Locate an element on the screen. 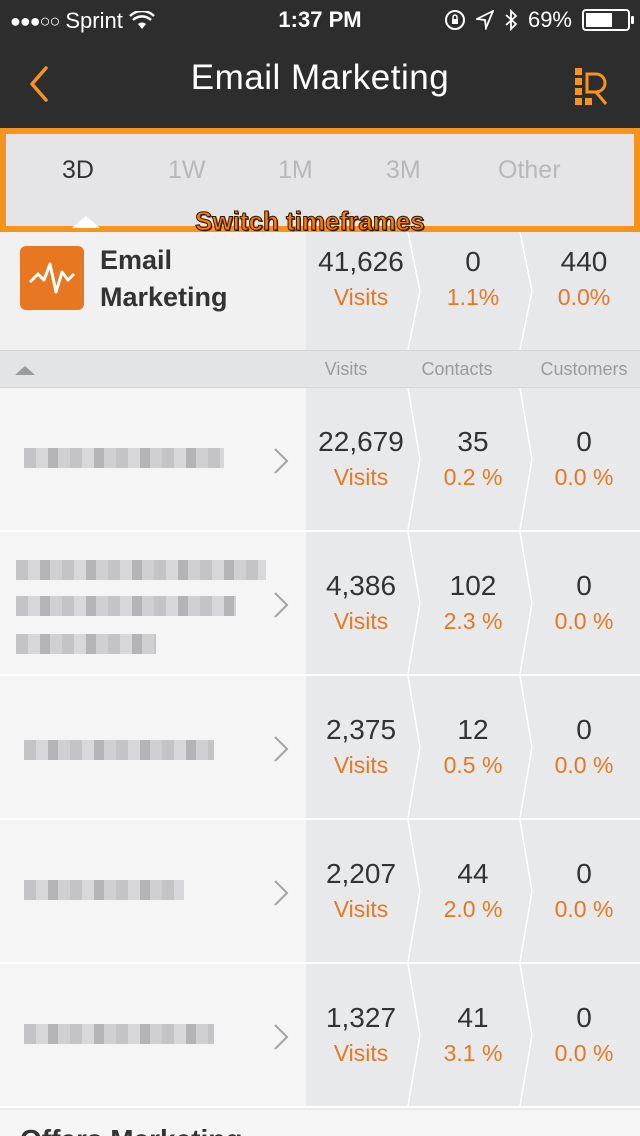  source-row: 2,375 Visits 12 0.5 % 0 0.0 % is located at coordinates (320, 748).